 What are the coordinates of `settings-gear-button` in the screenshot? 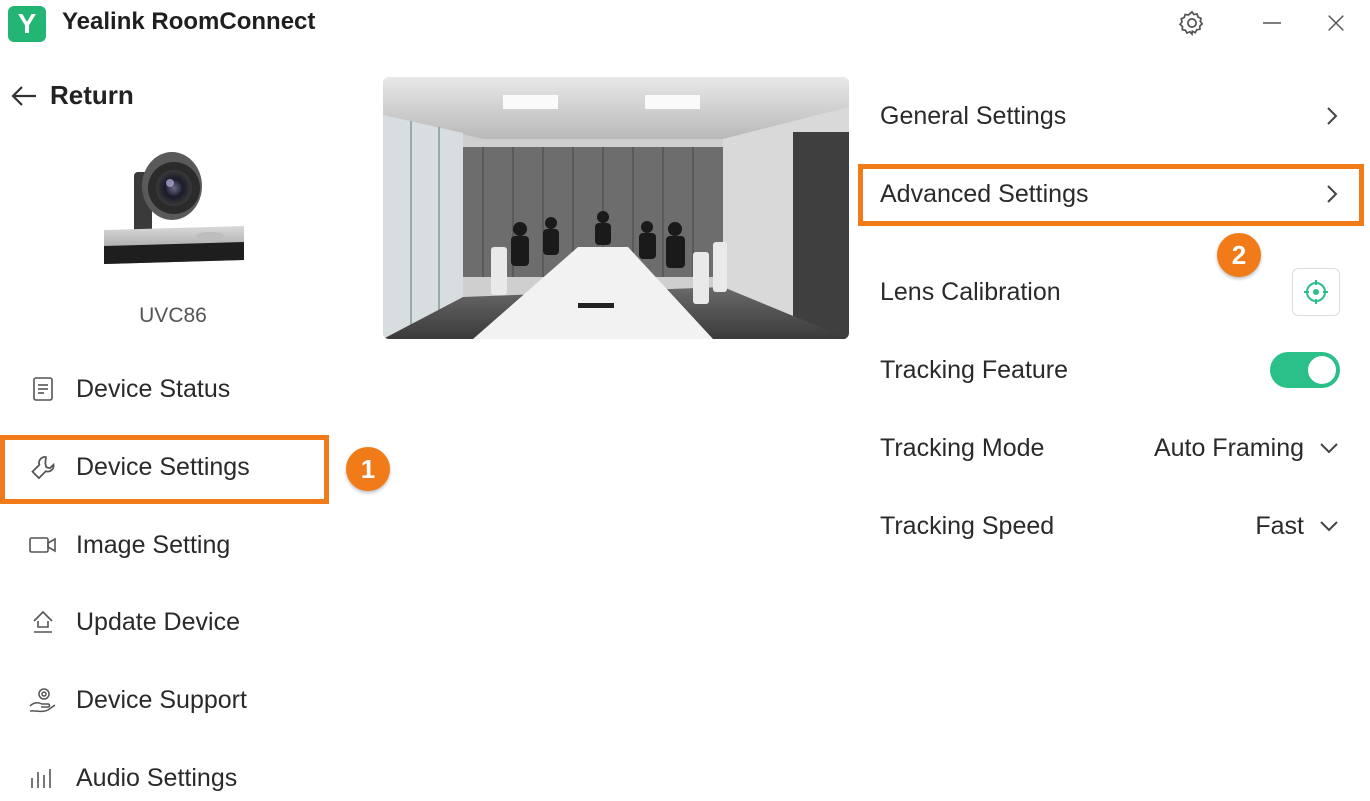 It's located at (1192, 23).